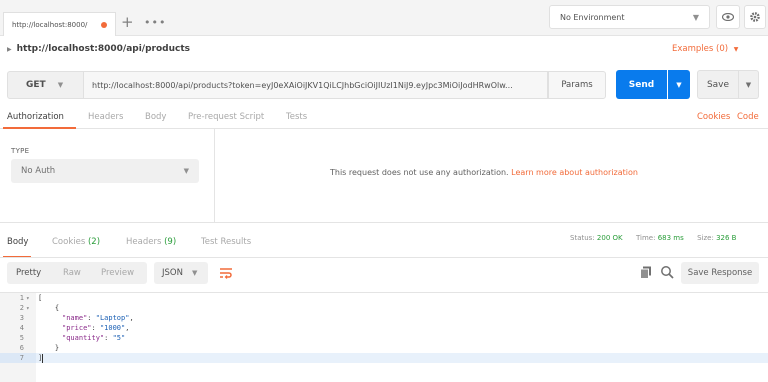 Image resolution: width=768 pixels, height=382 pixels. I want to click on request-name: ▶ http://localhost:8000/api/products, so click(98, 49).